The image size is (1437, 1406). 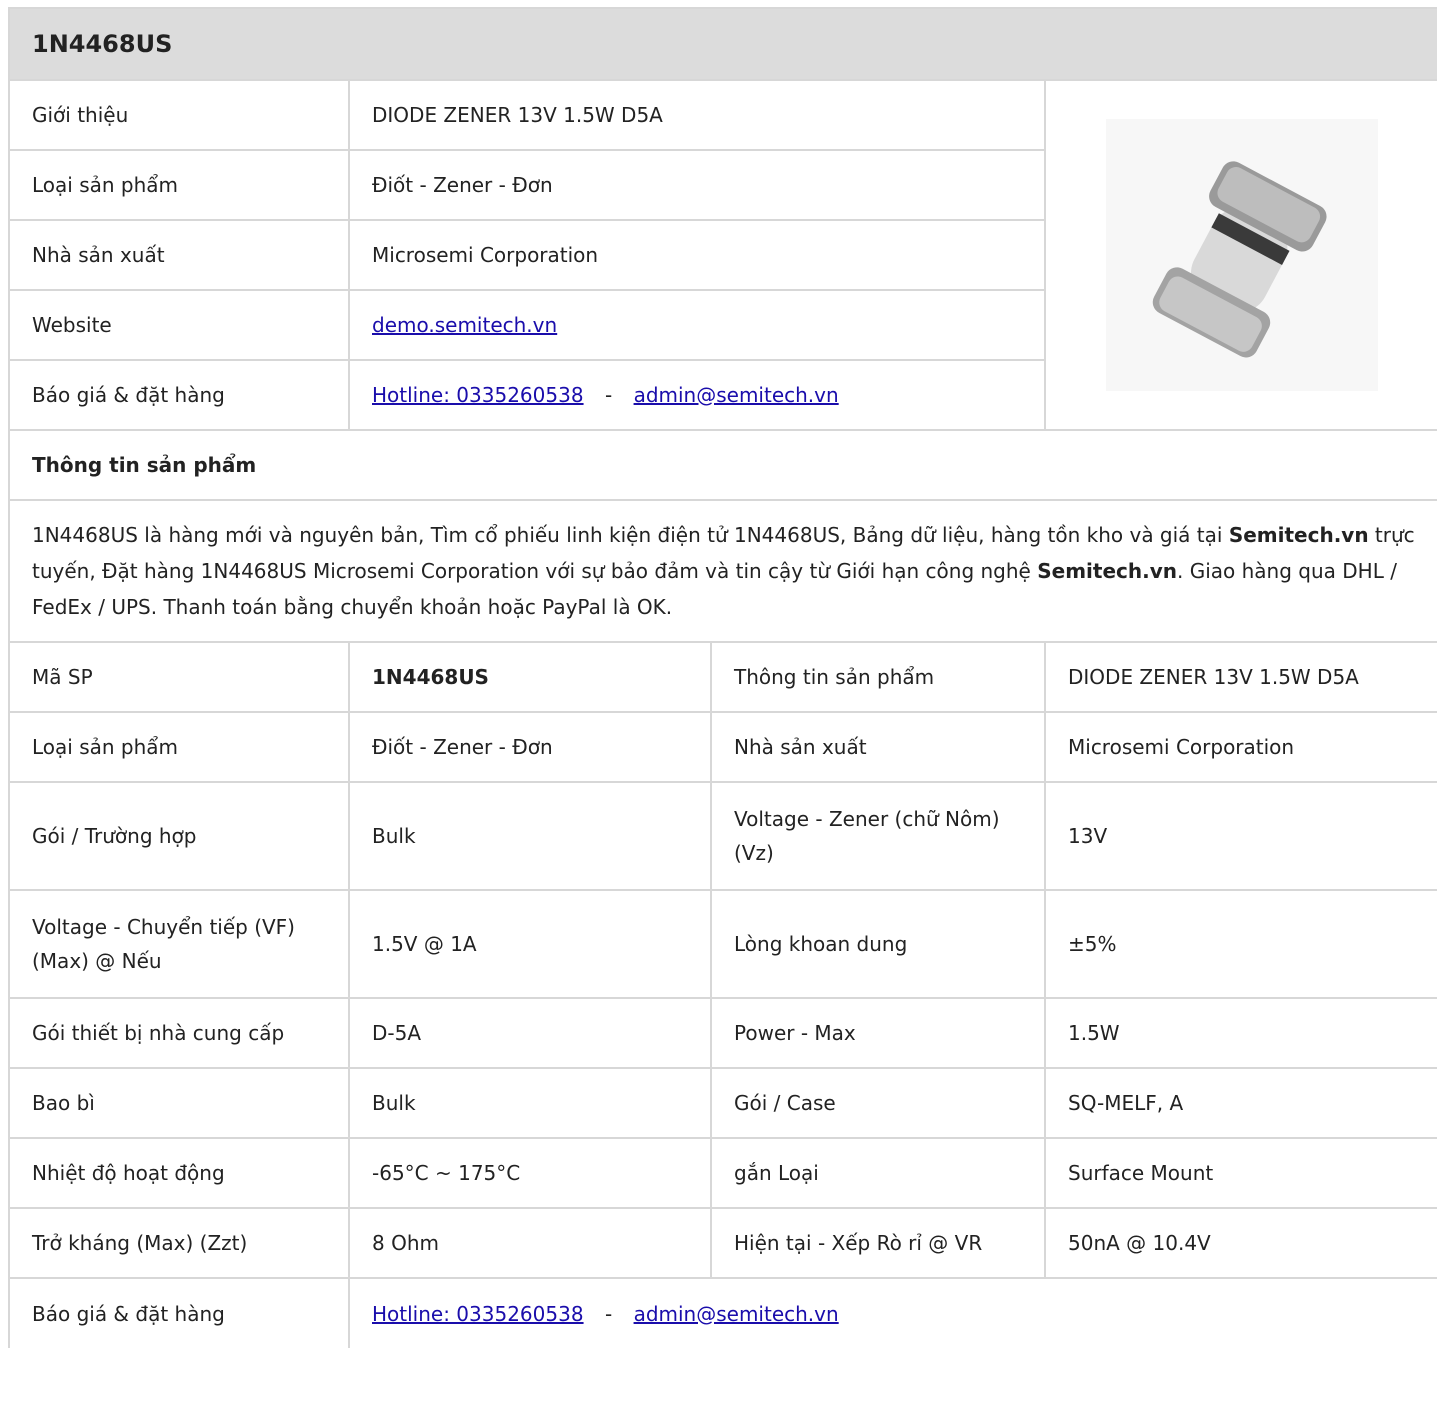 I want to click on spec-label: Lòng khoan dung, so click(x=878, y=944).